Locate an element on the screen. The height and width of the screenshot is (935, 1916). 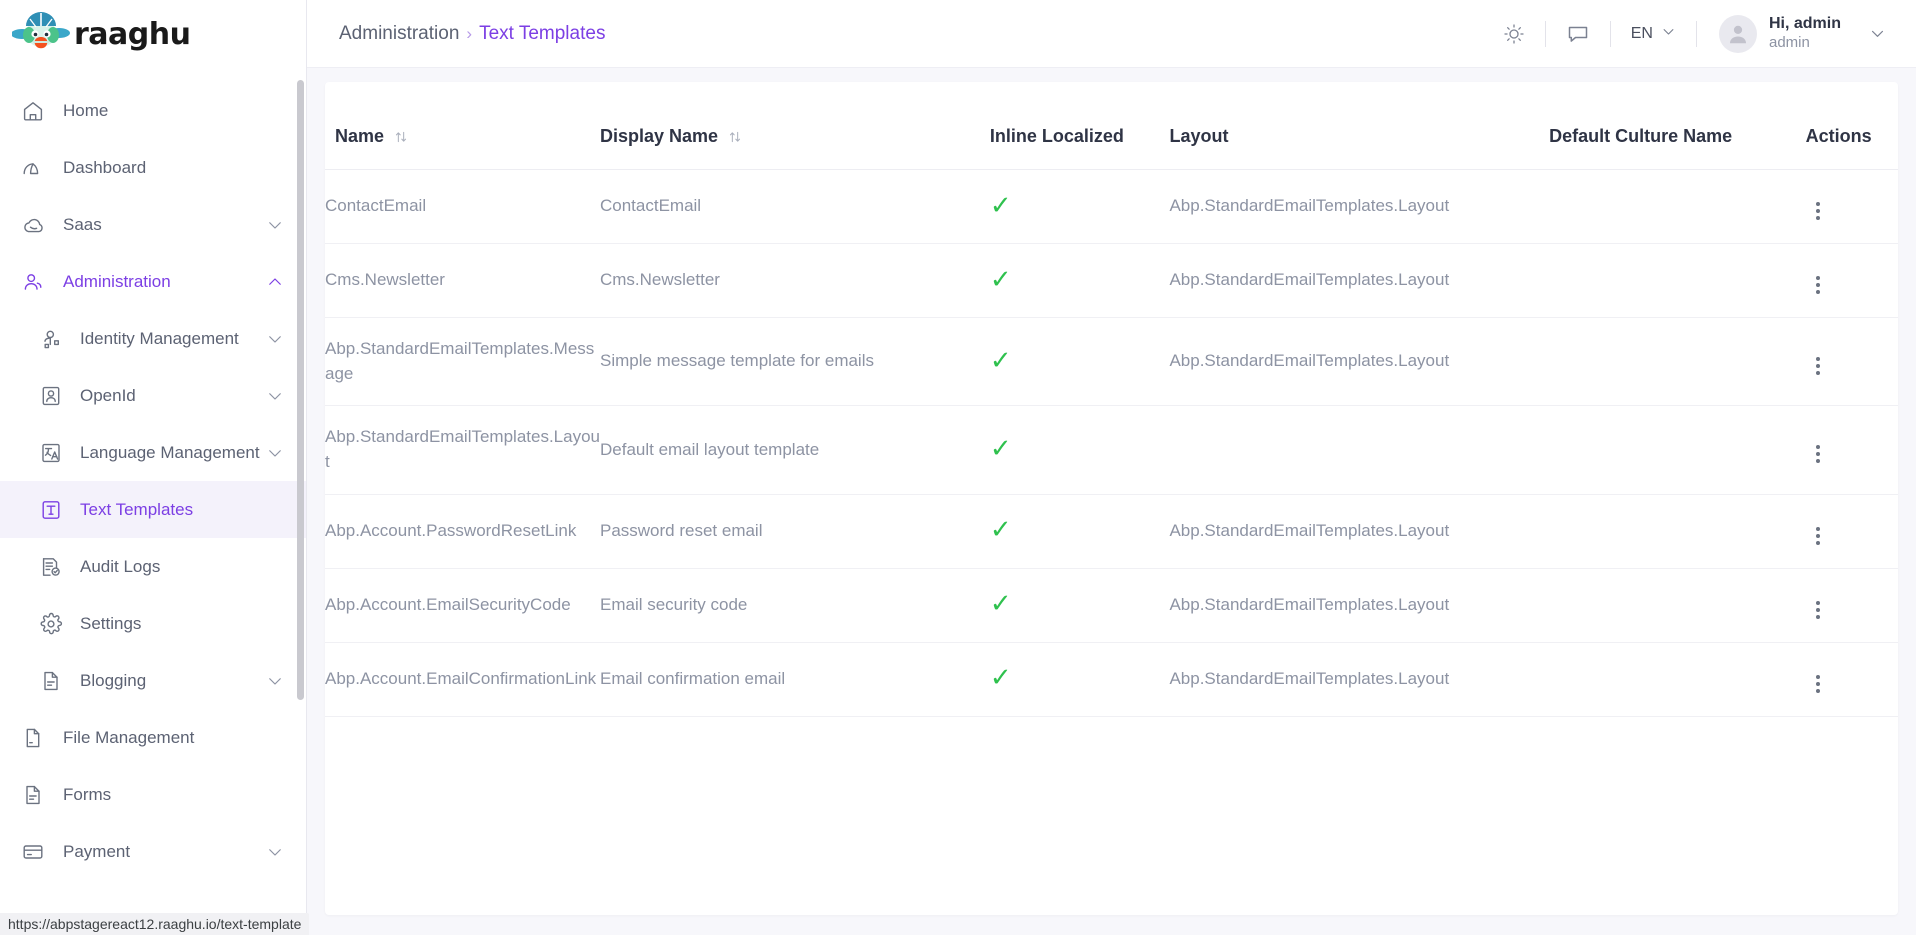
sidebar-item-language-management: Language Management is located at coordinates (153, 452).